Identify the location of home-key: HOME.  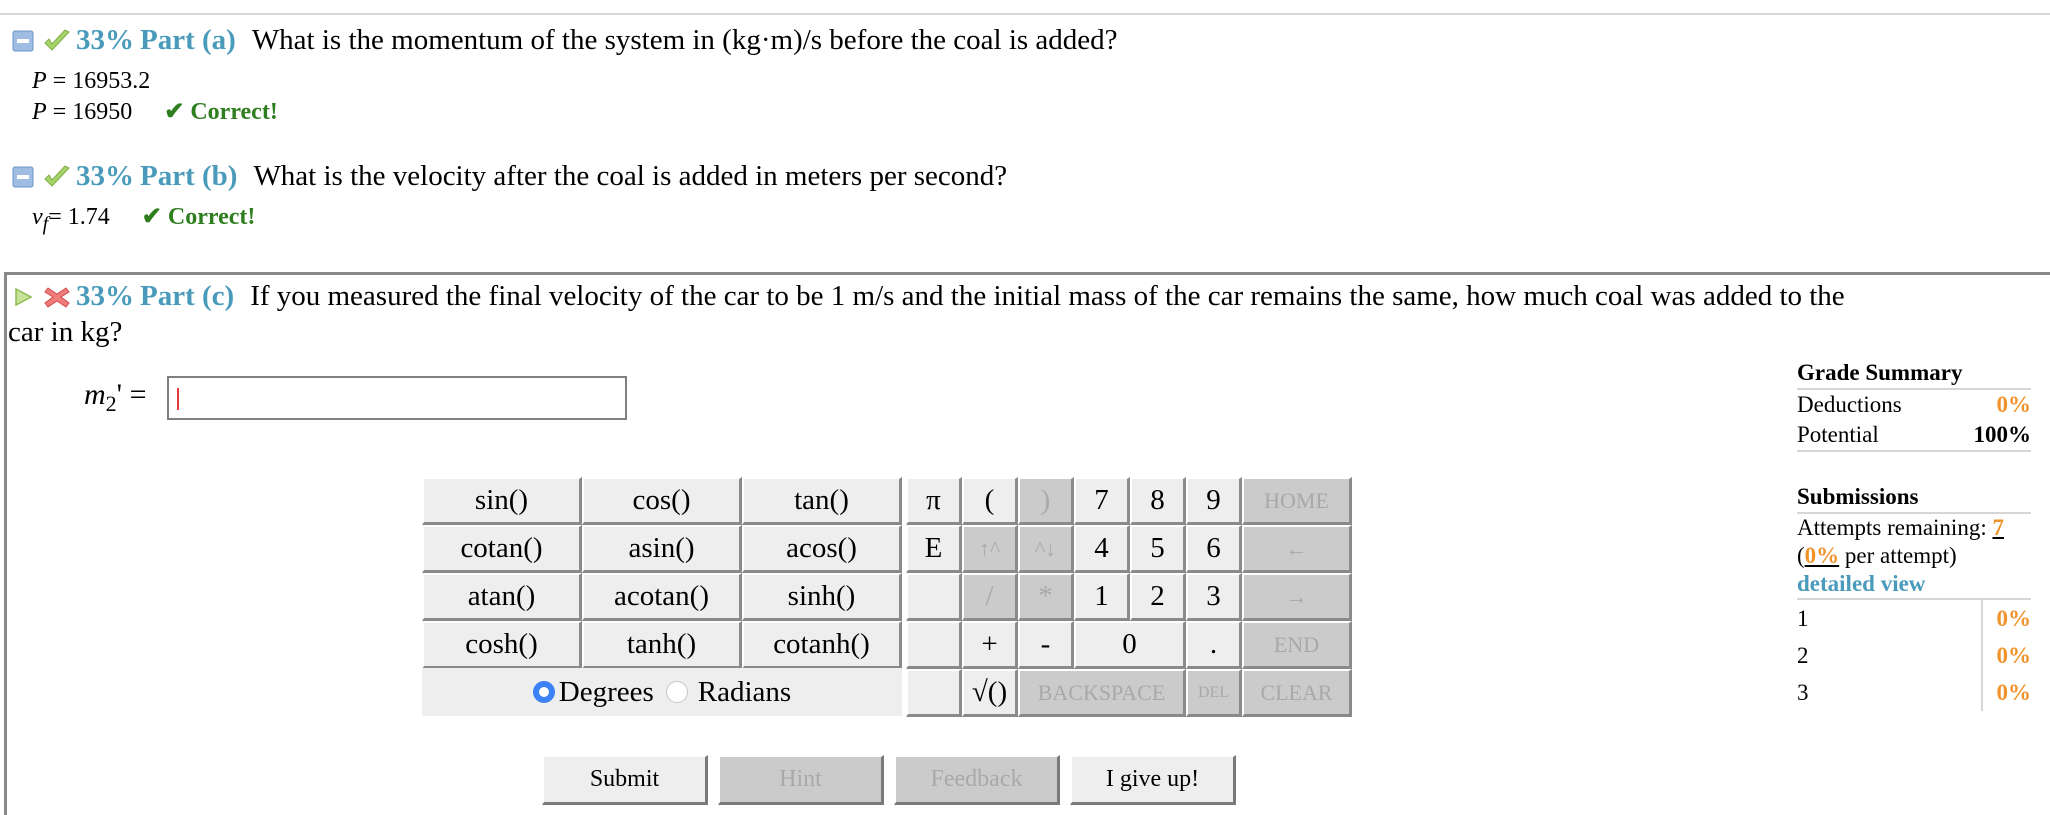
(1297, 501).